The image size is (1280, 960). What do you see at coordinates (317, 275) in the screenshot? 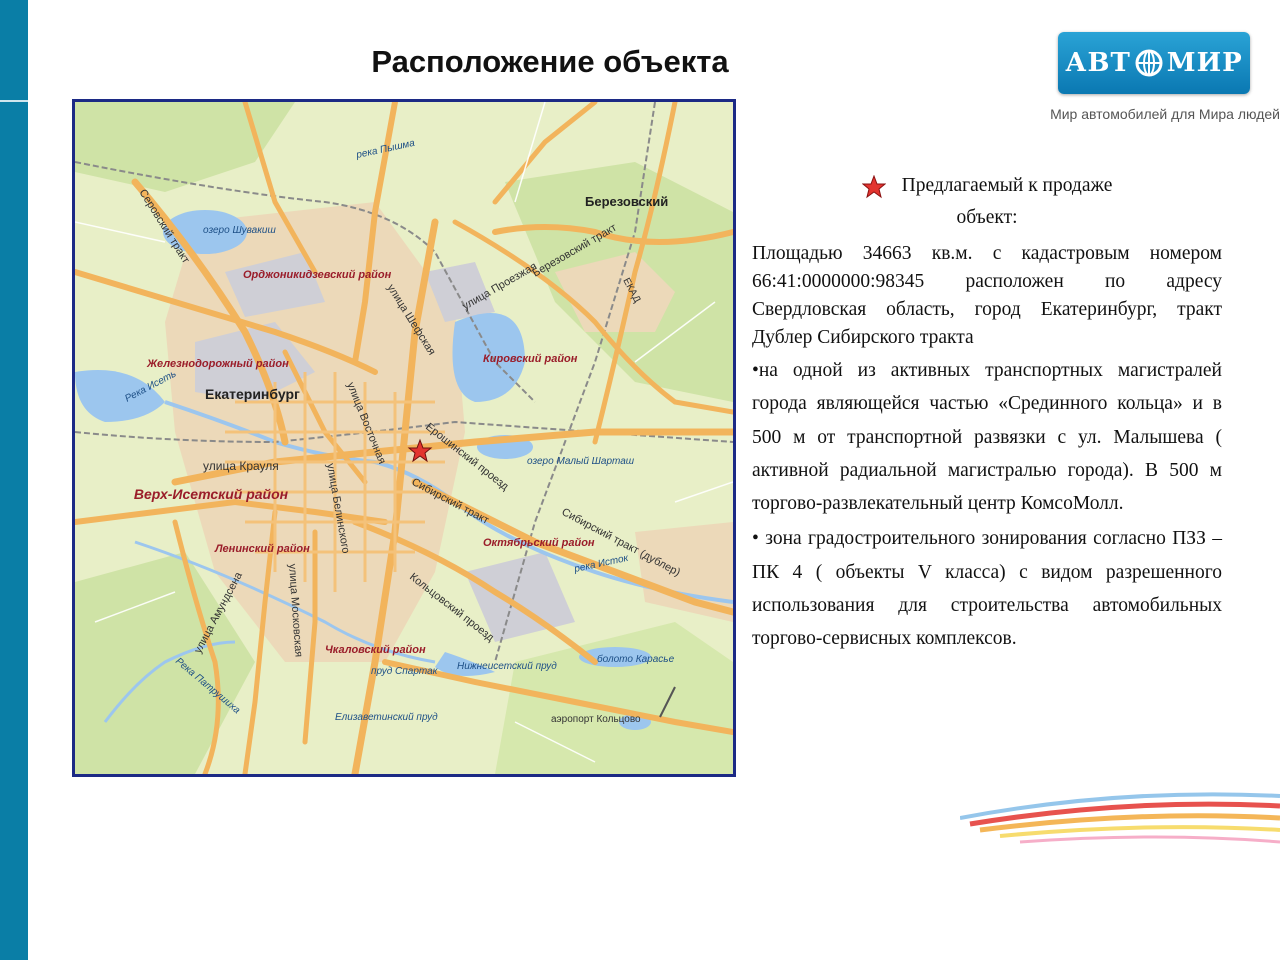
I see `map-label-ordzhonikidze: Орджоникидзевский район` at bounding box center [317, 275].